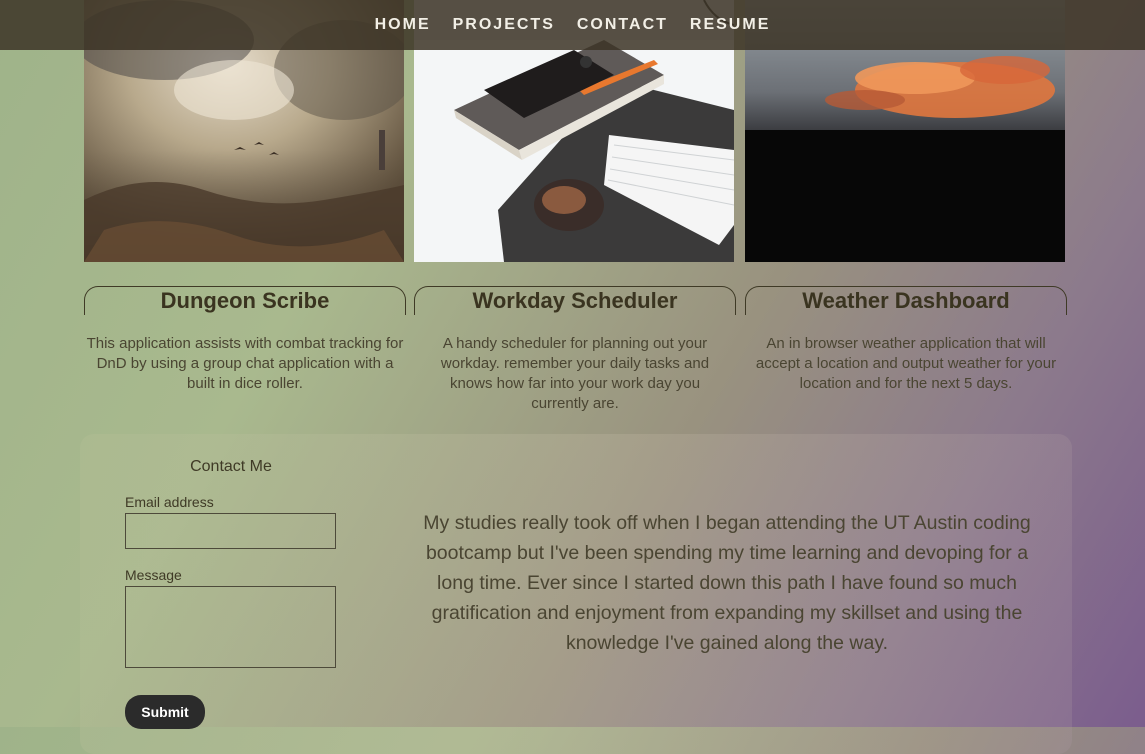  Describe the element at coordinates (153, 575) in the screenshot. I see `message-label: Message` at that location.